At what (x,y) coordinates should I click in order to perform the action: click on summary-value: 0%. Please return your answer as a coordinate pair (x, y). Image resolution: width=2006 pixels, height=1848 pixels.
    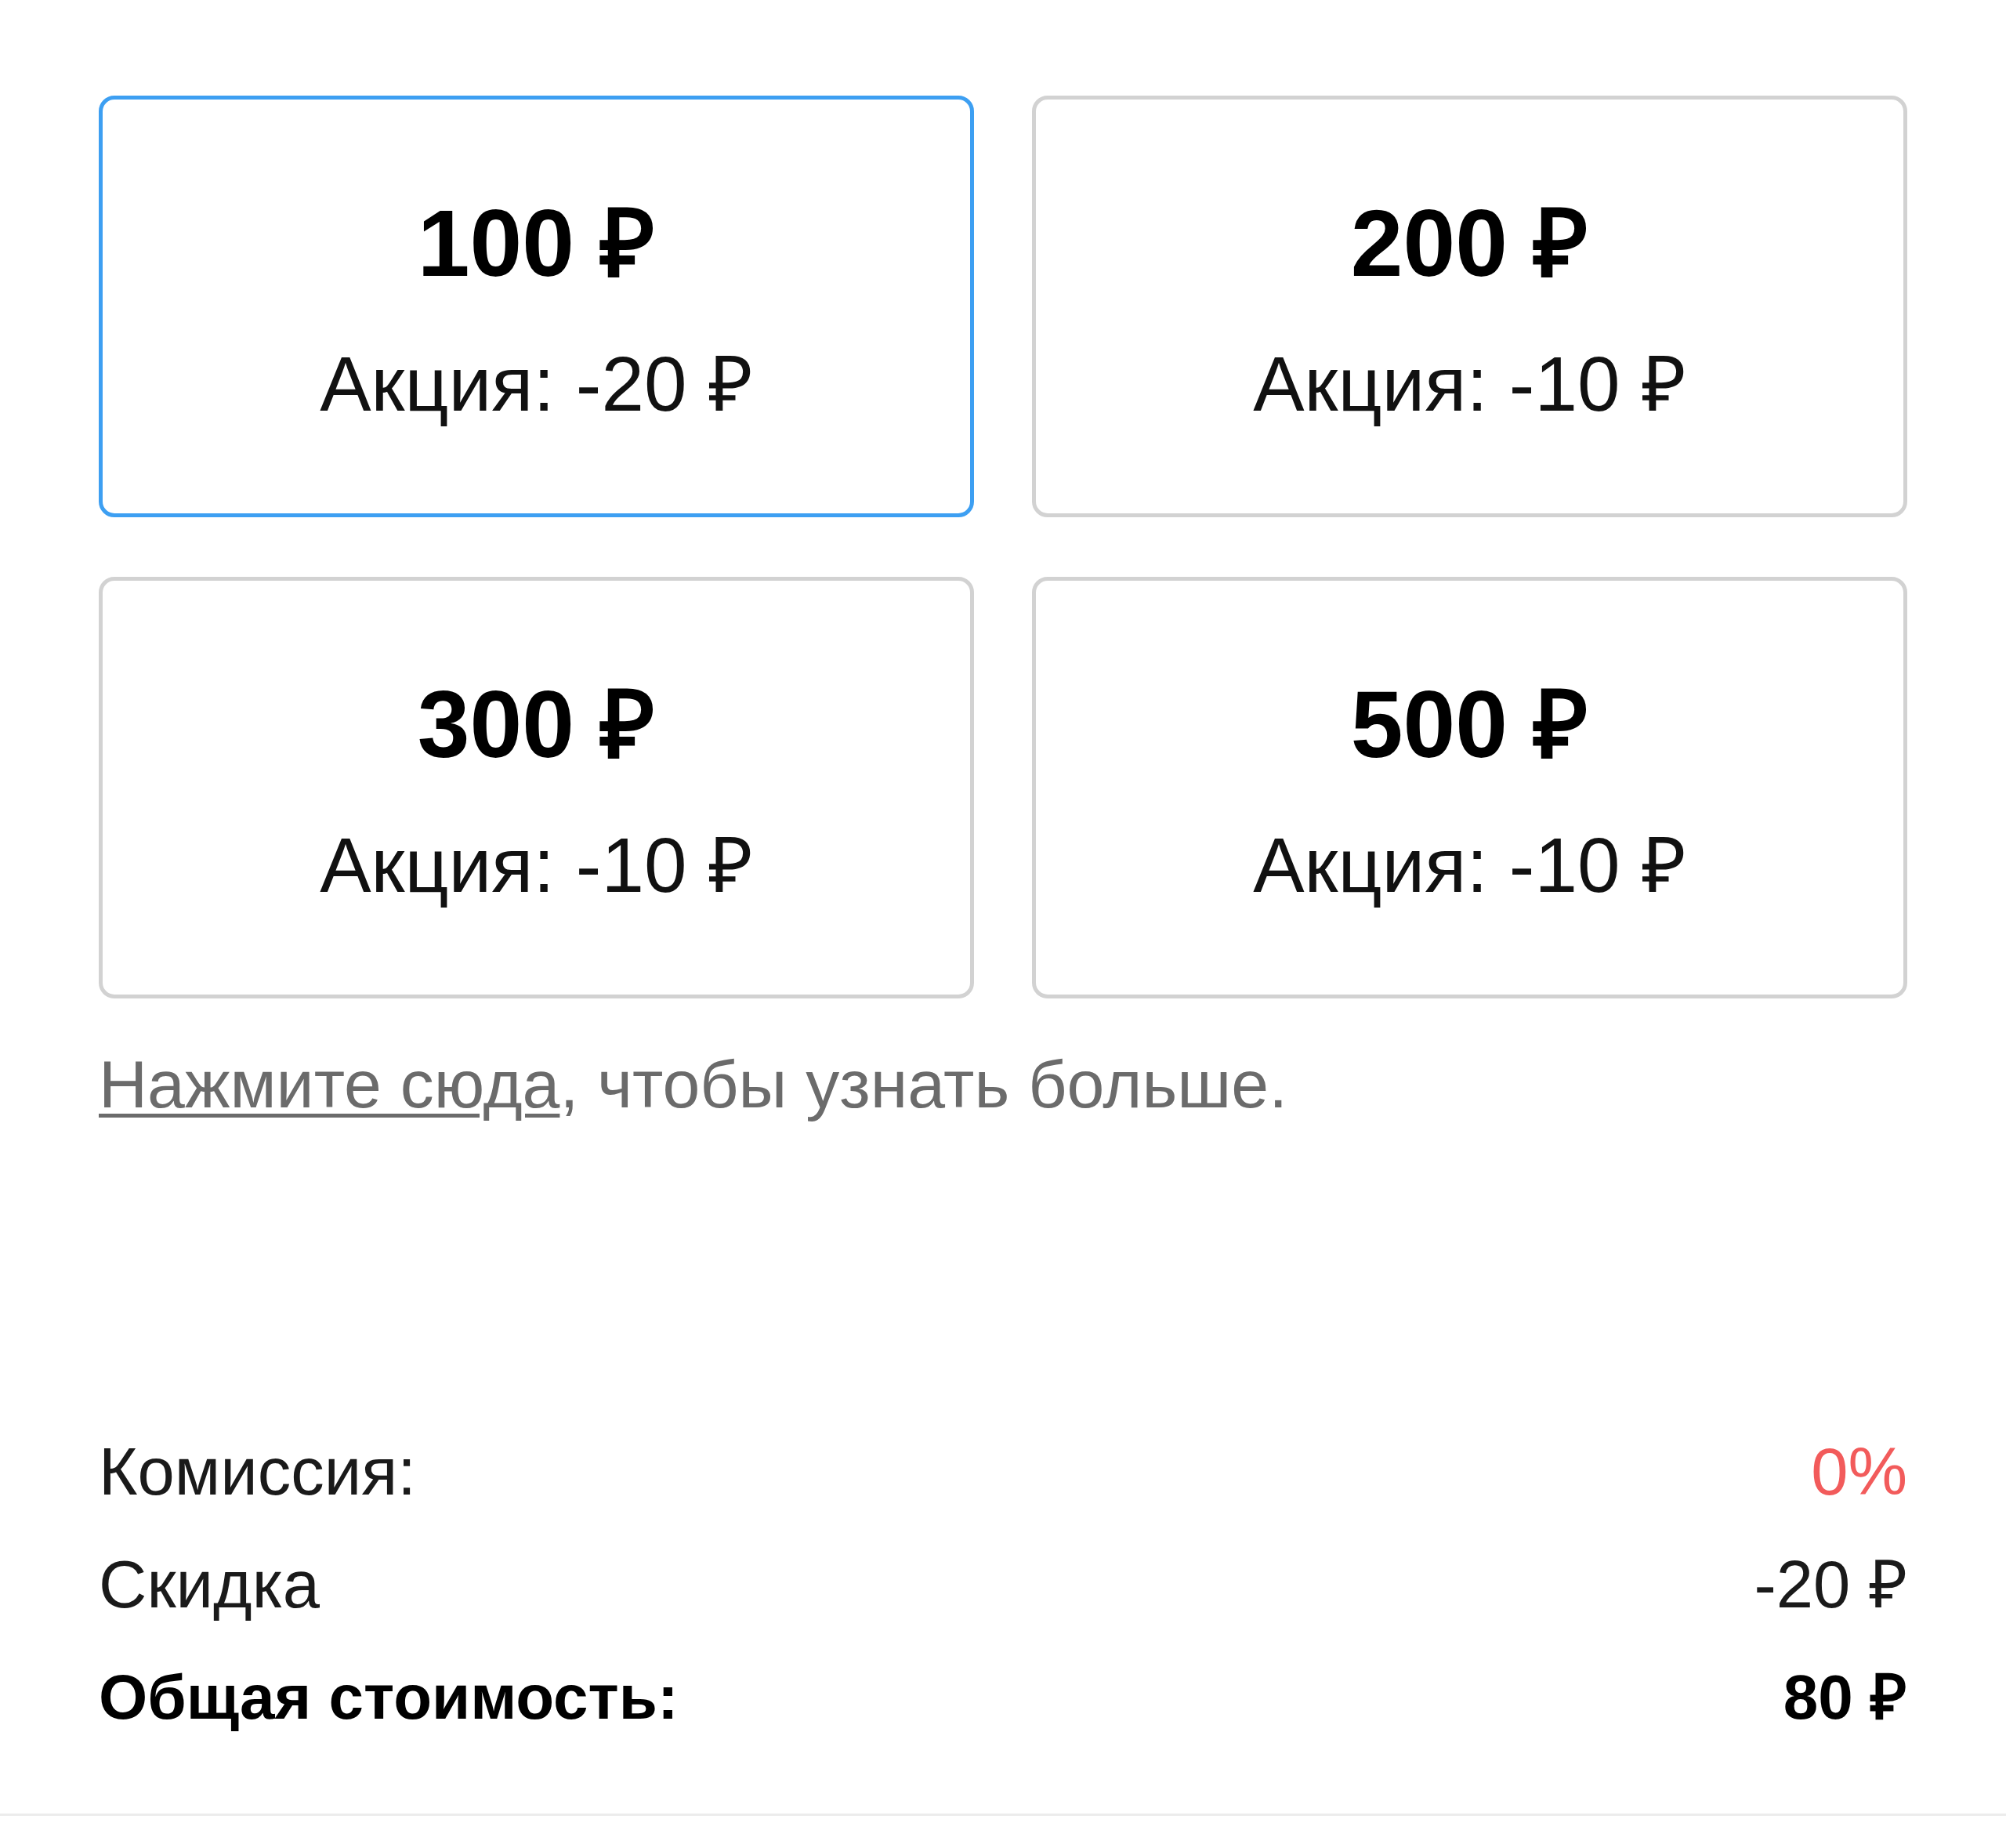
    Looking at the image, I should click on (1859, 1472).